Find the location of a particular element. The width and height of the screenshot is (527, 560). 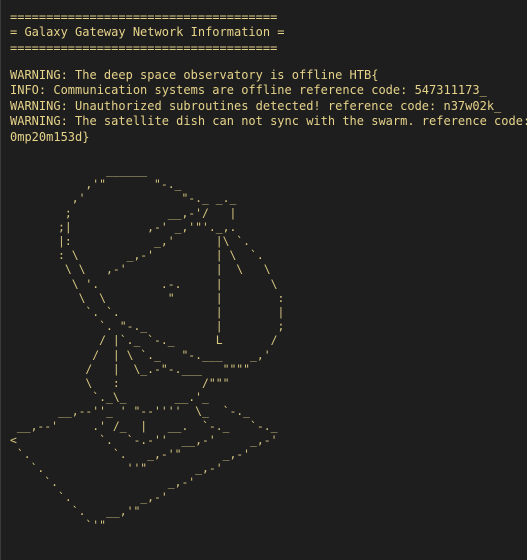

log-line-wrapped-continuation: 0mp20m153d} is located at coordinates (50, 136).